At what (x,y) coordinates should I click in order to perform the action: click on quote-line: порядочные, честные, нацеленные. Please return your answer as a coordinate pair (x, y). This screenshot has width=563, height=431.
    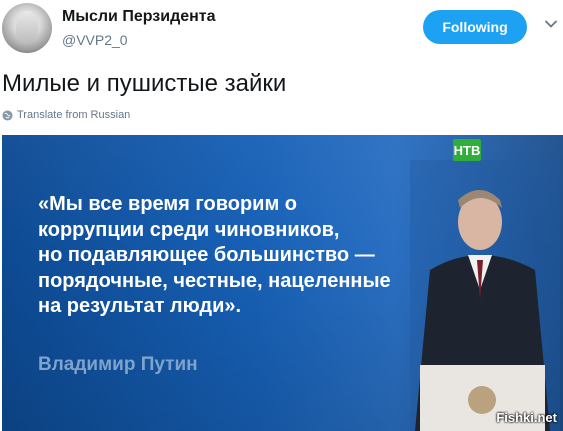
    Looking at the image, I should click on (214, 280).